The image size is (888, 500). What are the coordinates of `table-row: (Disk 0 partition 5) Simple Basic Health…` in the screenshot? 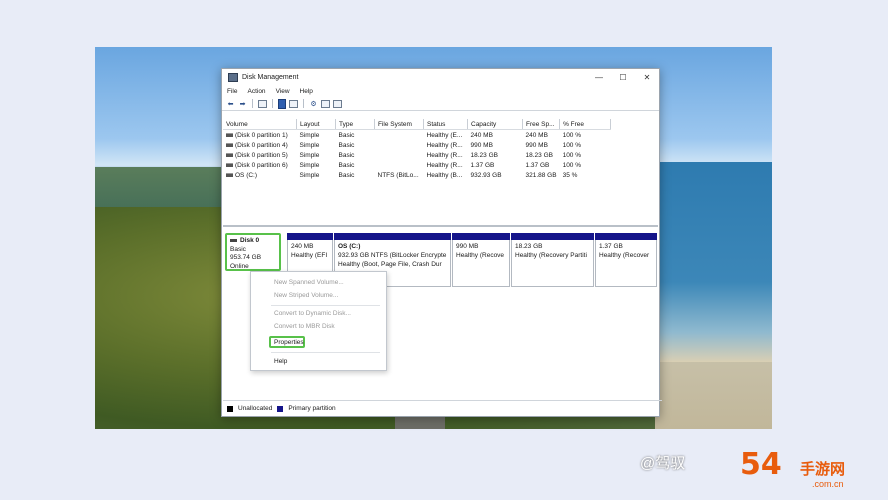 It's located at (417, 155).